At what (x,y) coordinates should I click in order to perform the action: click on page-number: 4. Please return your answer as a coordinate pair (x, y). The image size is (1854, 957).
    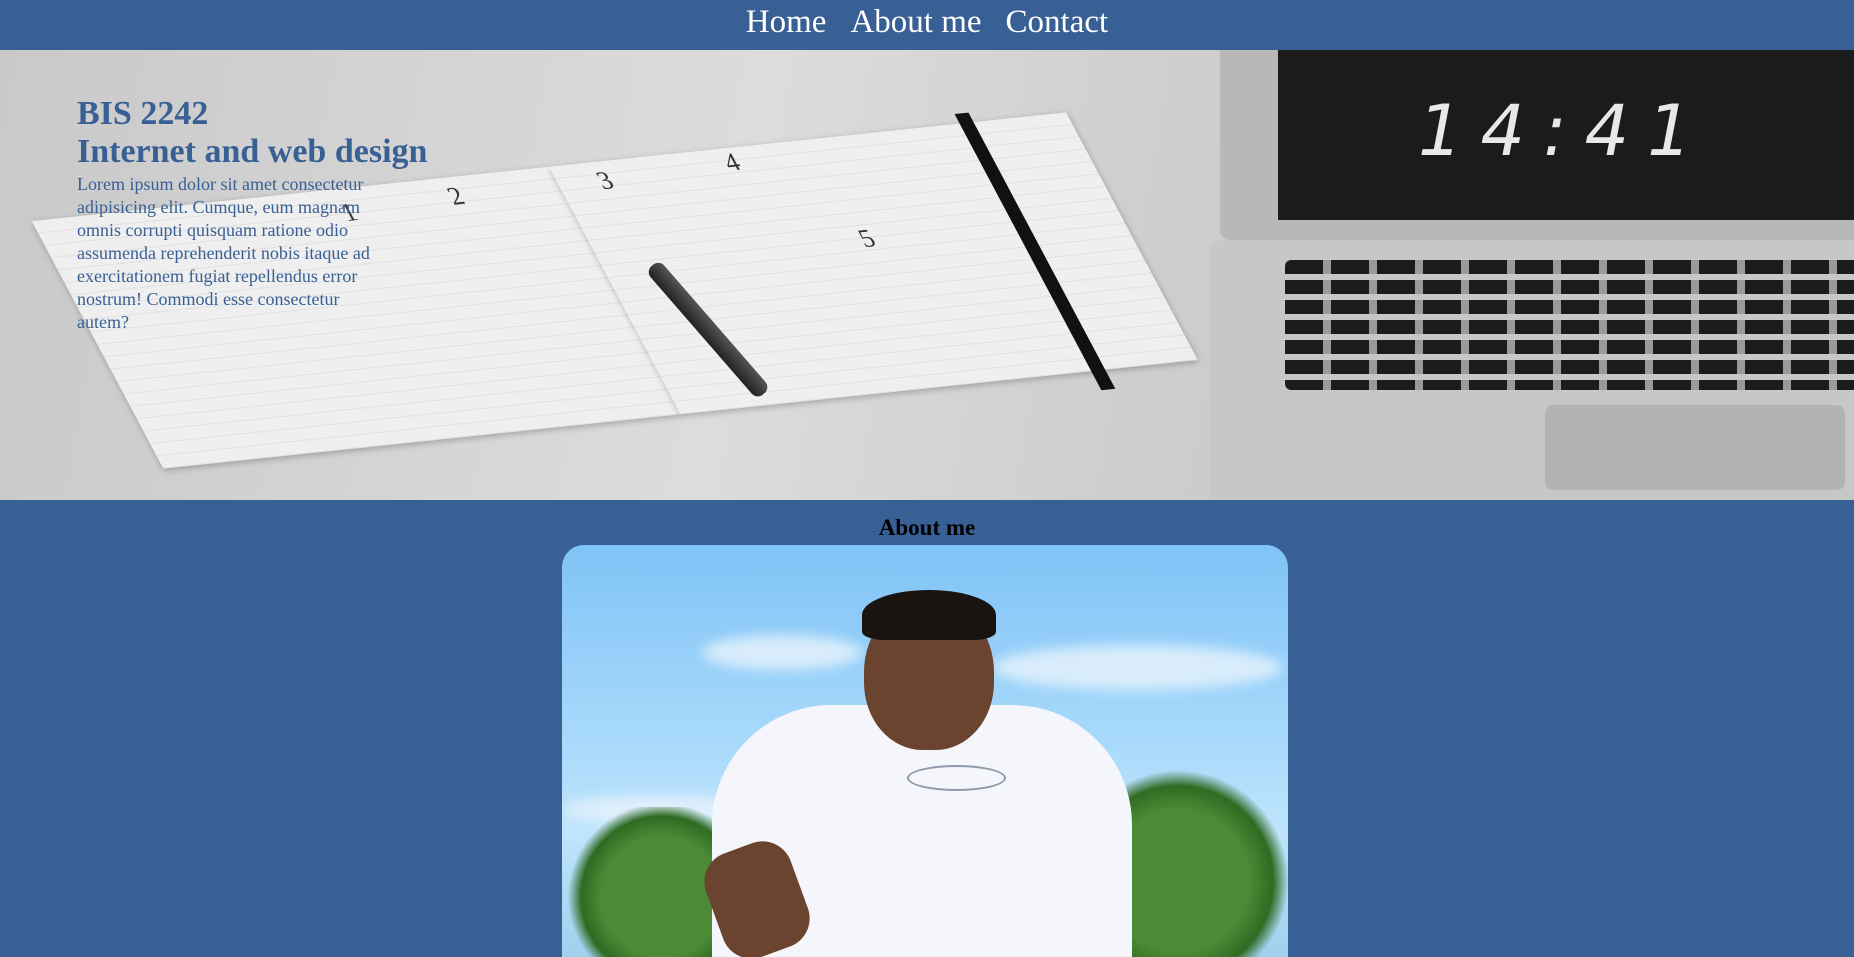
    Looking at the image, I should click on (731, 162).